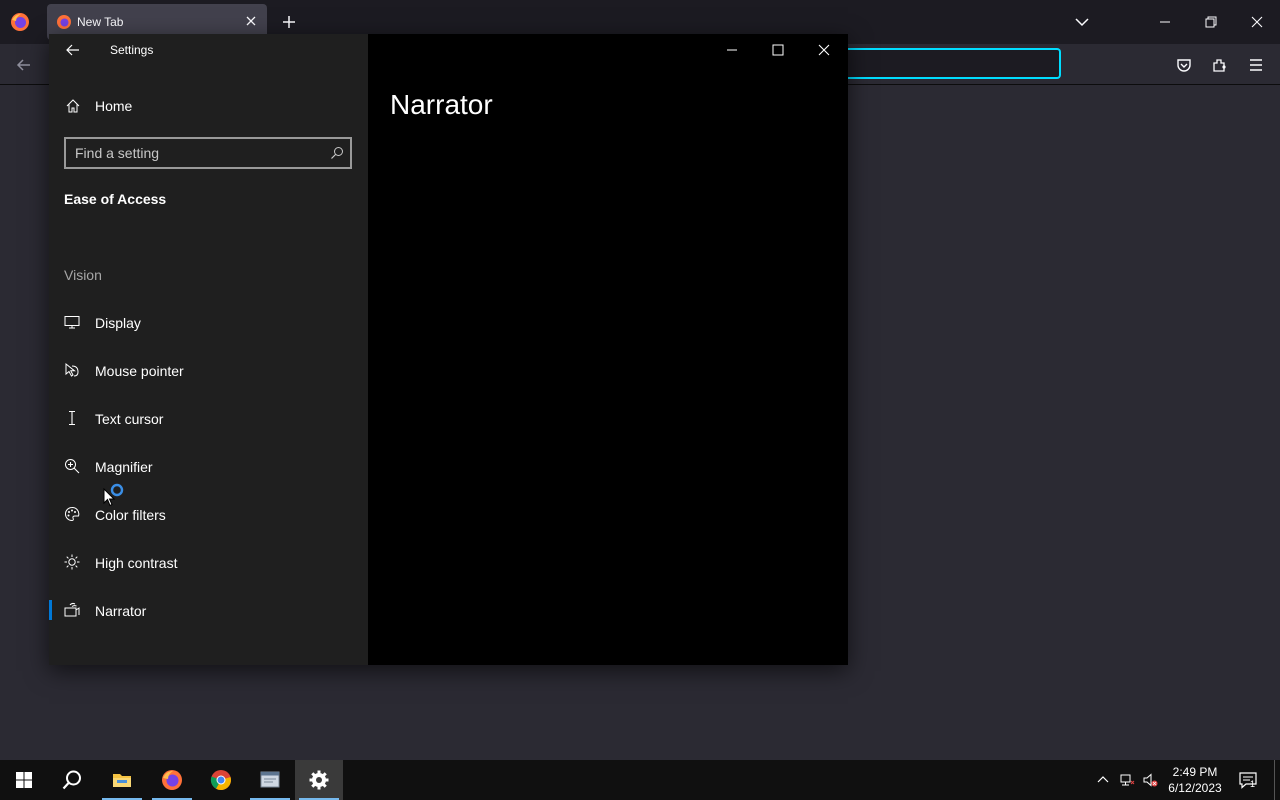 This screenshot has width=1280, height=800. Describe the element at coordinates (208, 610) in the screenshot. I see `nav-item-narrator: Narrator` at that location.